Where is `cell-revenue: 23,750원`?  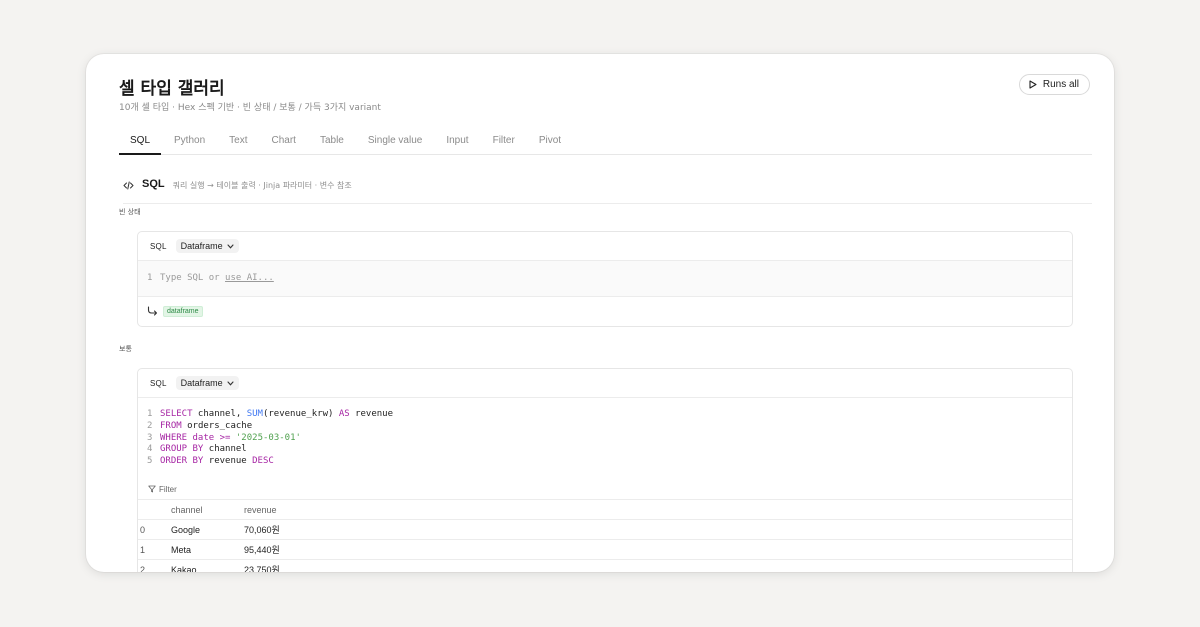 cell-revenue: 23,750원 is located at coordinates (658, 565).